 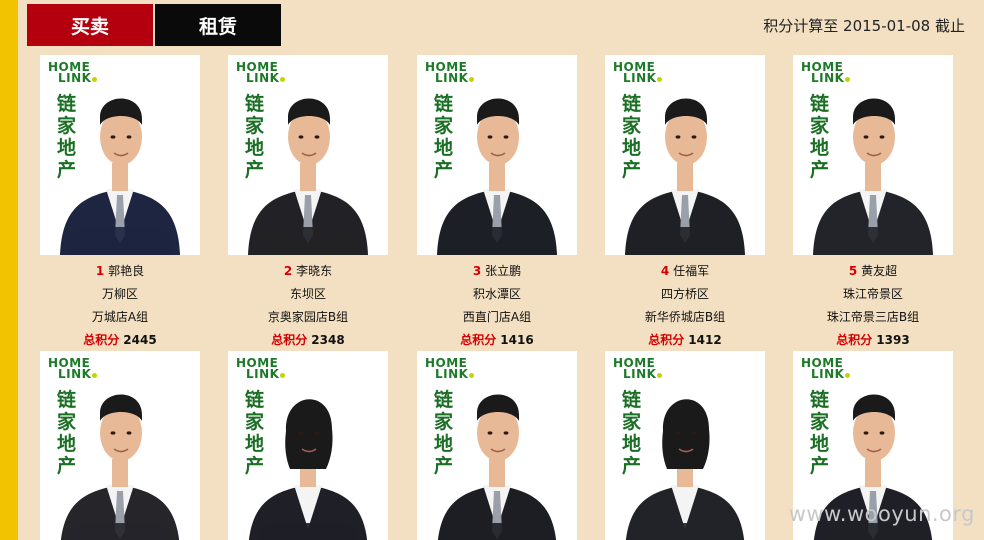 I want to click on agent-info: 4 任福军四方桥区新华侨城店B组总积分 1412, so click(x=685, y=306).